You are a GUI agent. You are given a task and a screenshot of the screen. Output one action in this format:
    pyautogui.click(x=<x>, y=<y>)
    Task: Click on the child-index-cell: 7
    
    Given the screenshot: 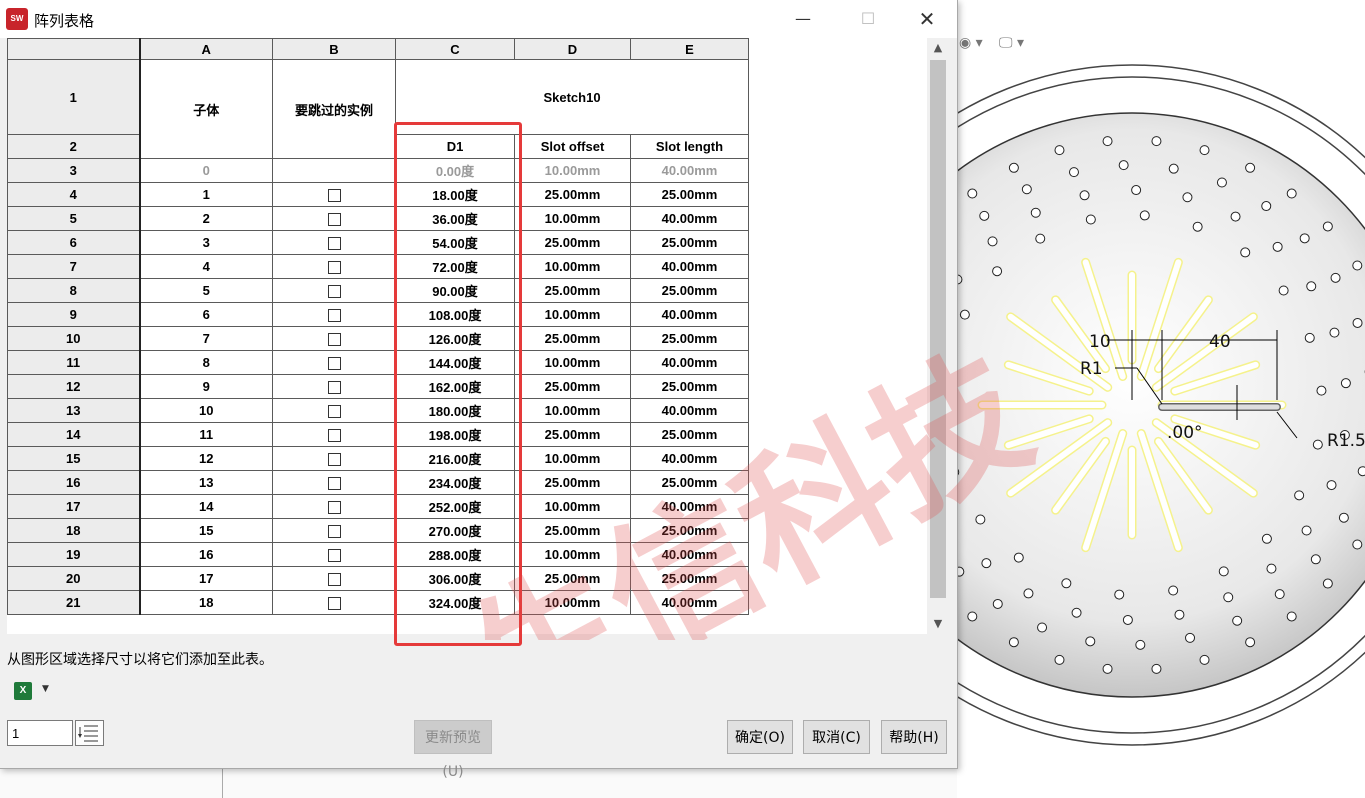 What is the action you would take?
    pyautogui.click(x=206, y=338)
    